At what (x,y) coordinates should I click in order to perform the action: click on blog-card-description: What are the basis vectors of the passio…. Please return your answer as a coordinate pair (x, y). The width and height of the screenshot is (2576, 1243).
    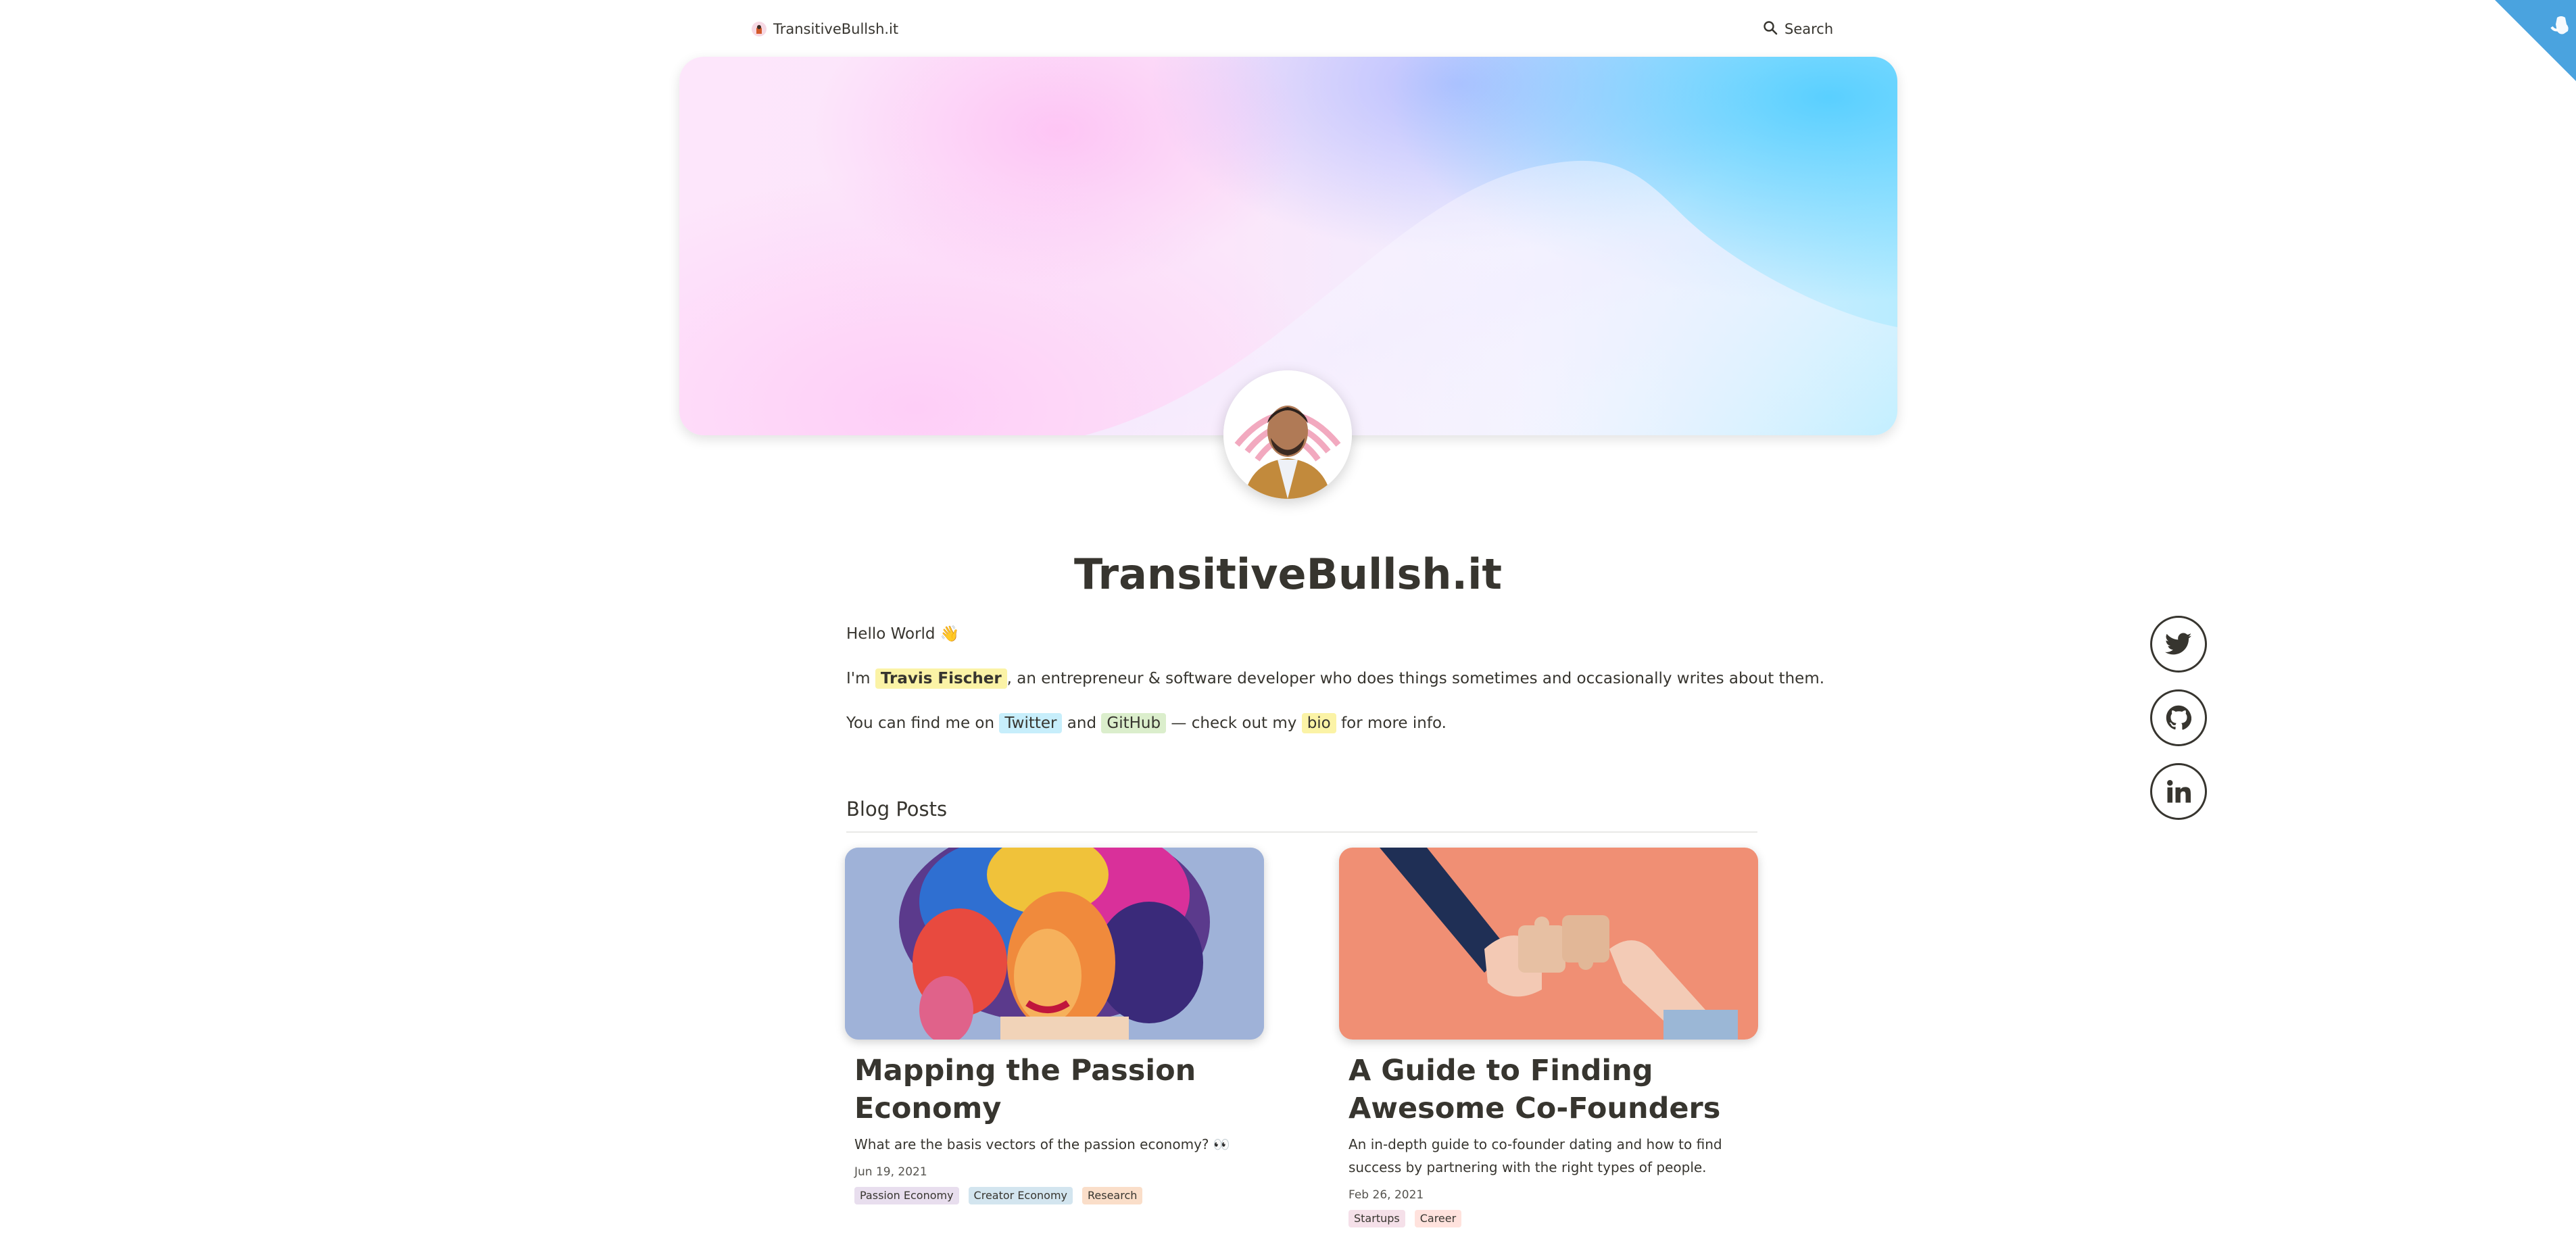
    Looking at the image, I should click on (1042, 1144).